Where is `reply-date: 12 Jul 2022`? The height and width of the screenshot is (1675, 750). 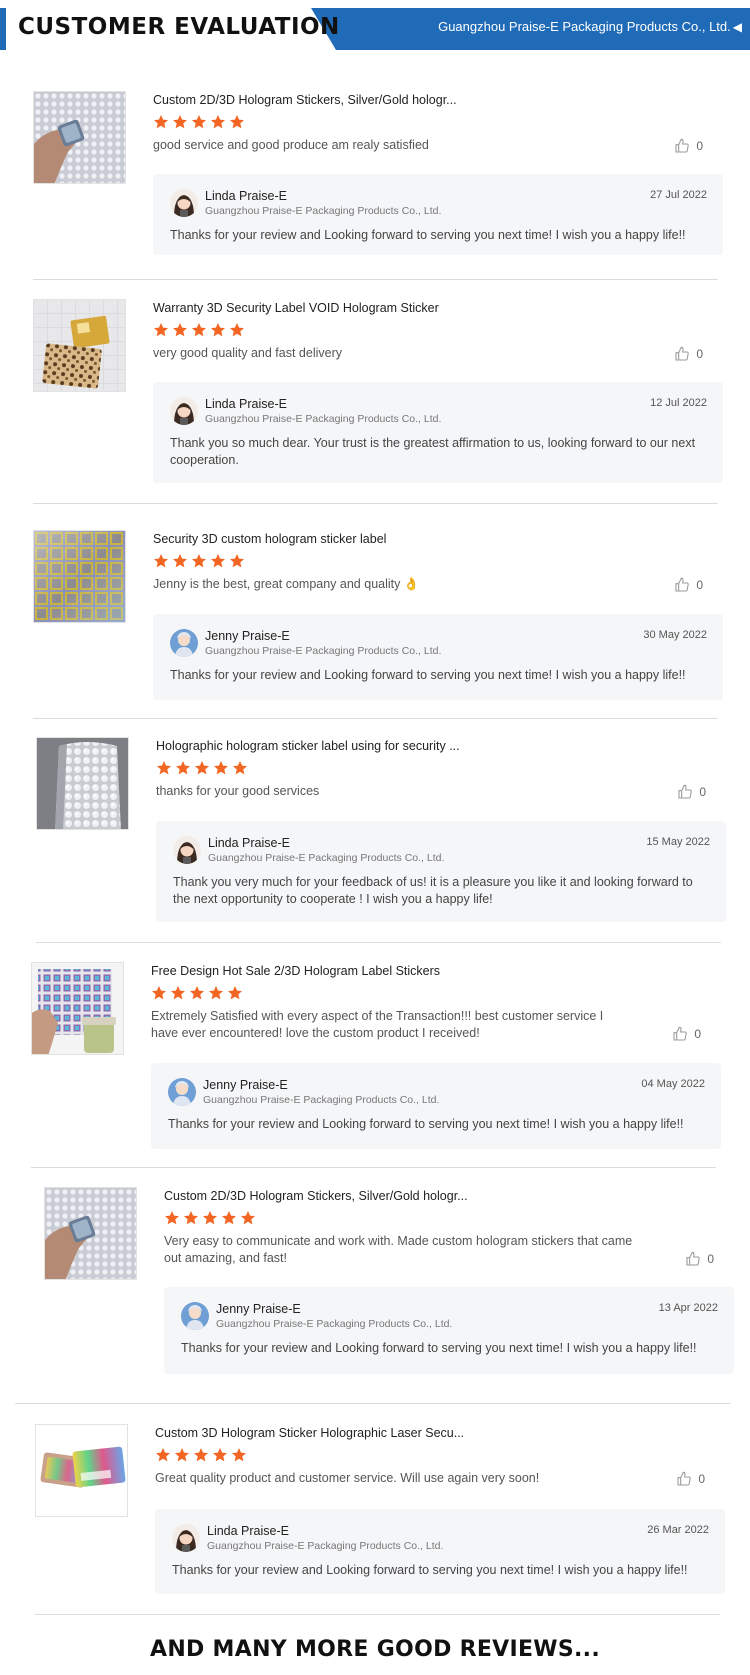
reply-date: 12 Jul 2022 is located at coordinates (678, 403).